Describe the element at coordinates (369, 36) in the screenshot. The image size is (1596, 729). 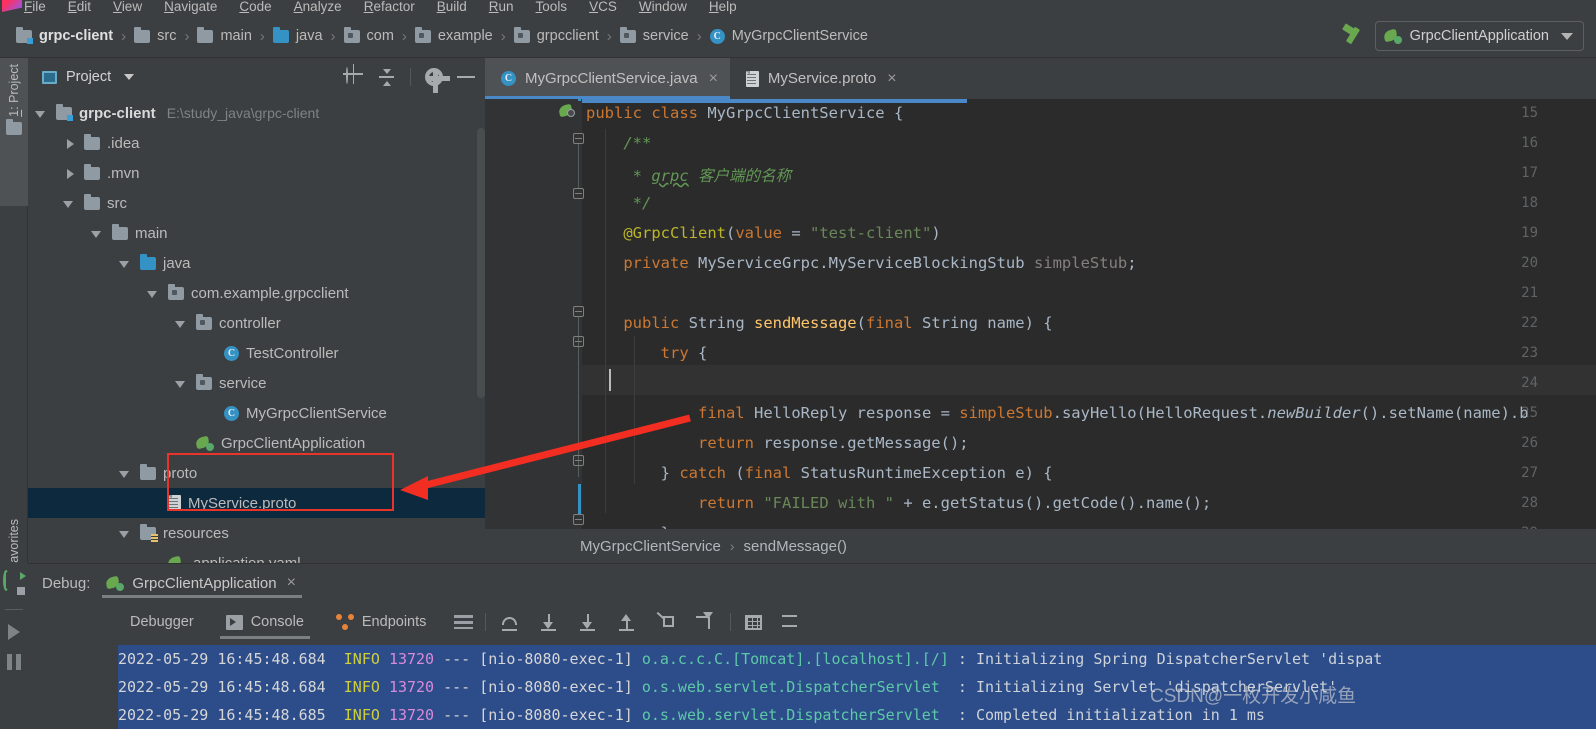
I see `breadcrumb-com: com` at that location.